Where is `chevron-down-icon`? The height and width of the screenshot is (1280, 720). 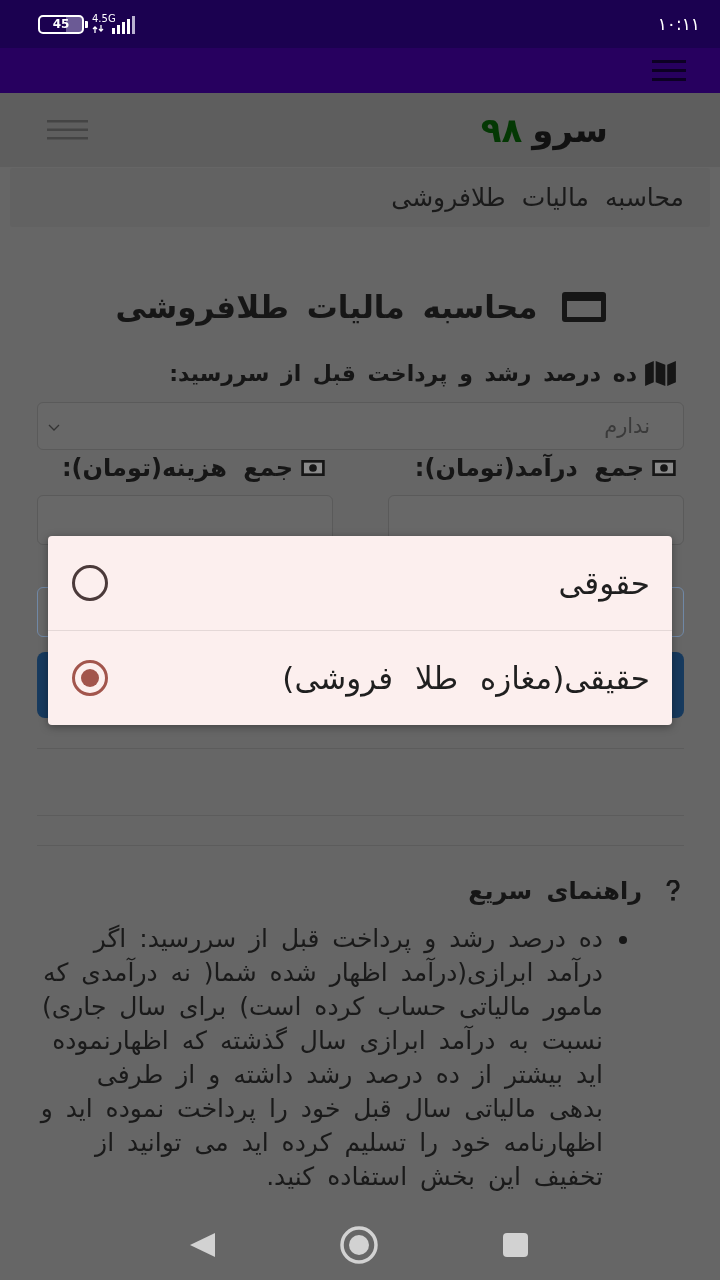
chevron-down-icon is located at coordinates (54, 427).